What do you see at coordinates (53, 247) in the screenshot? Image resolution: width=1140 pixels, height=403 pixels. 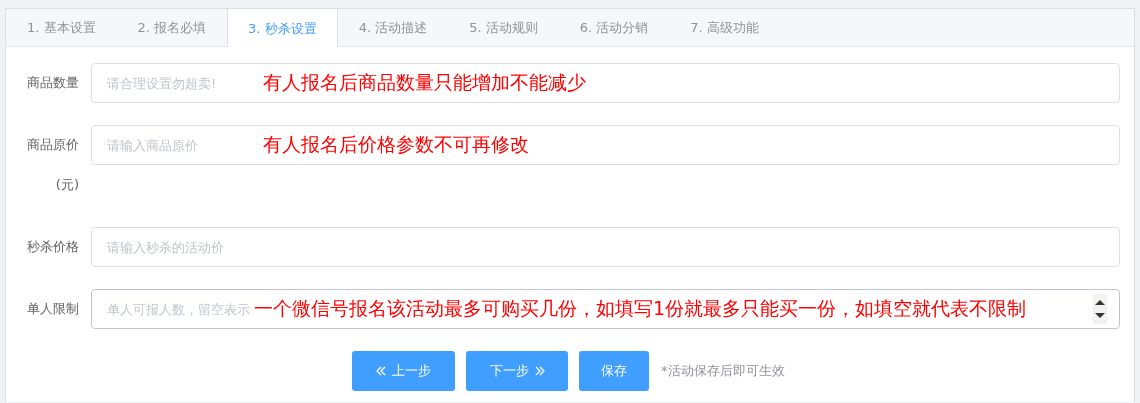 I see `field-label: 秒杀价格` at bounding box center [53, 247].